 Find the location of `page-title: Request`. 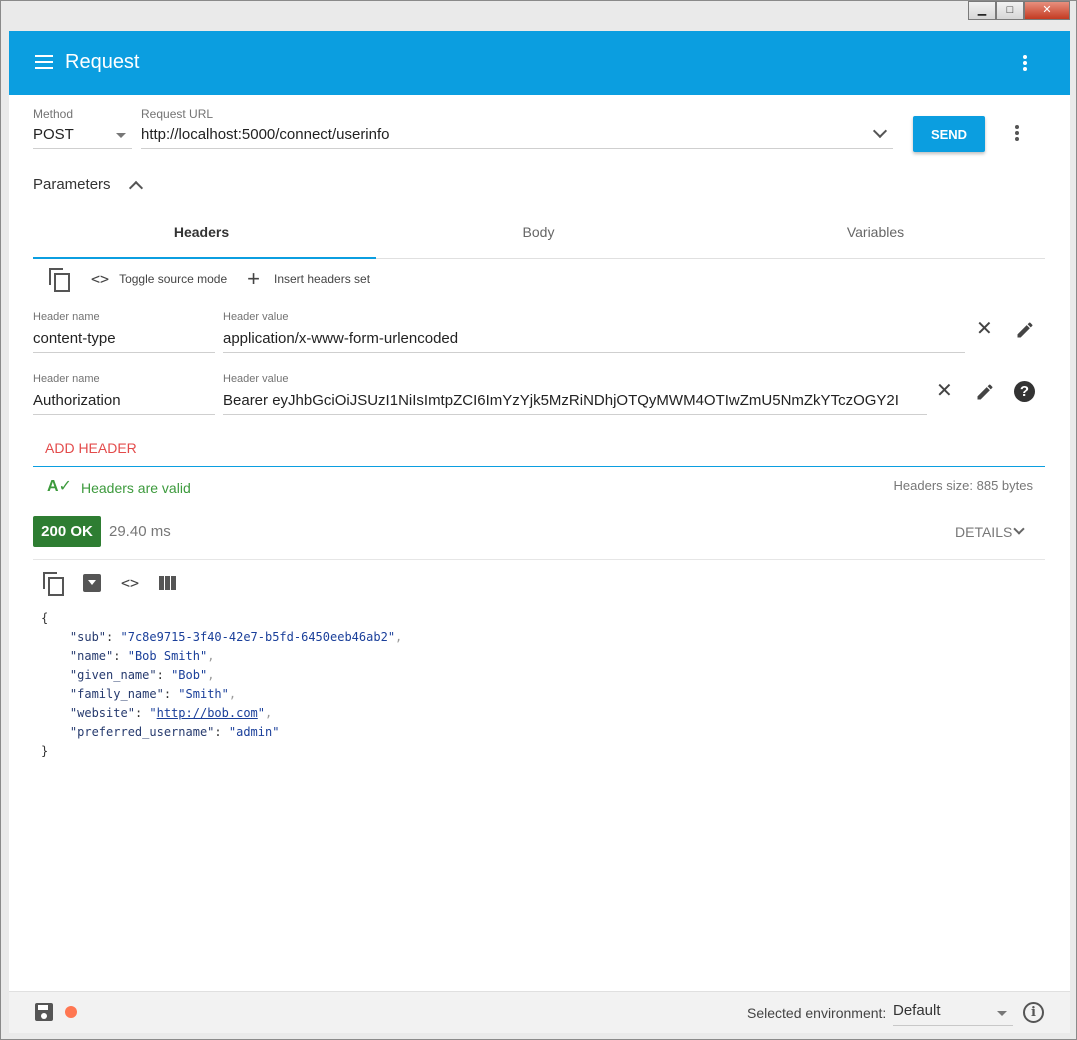

page-title: Request is located at coordinates (102, 62).